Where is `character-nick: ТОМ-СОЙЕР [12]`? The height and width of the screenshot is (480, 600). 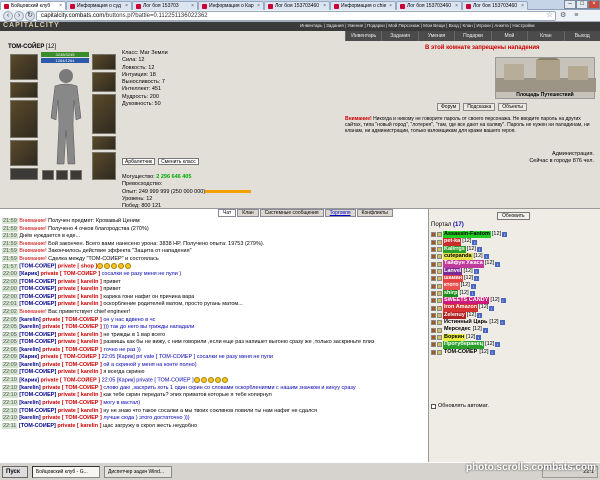 character-nick: ТОМ-СОЙЕР [12] is located at coordinates (32, 47).